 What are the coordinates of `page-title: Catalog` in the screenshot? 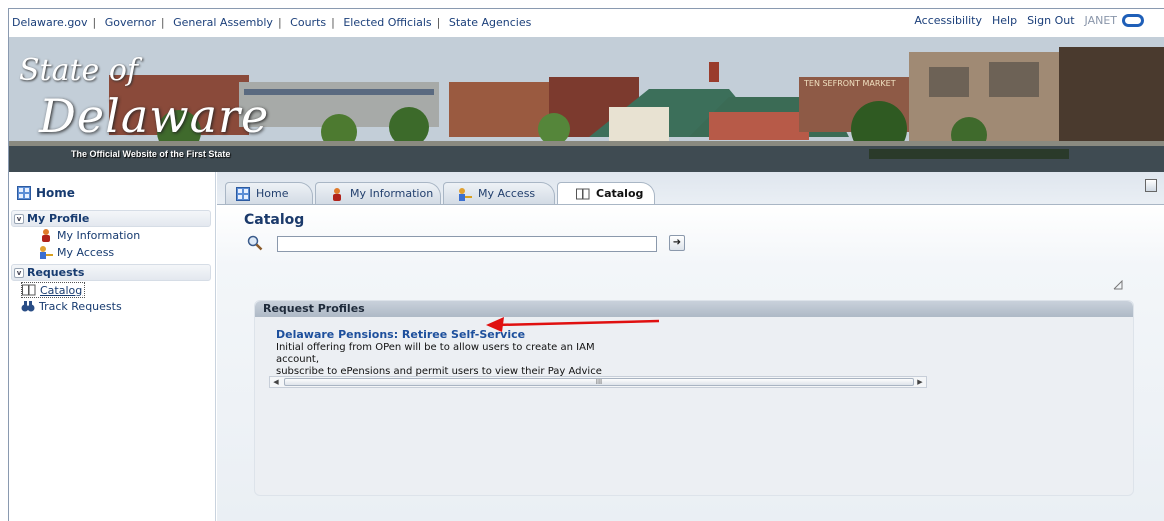 It's located at (274, 220).